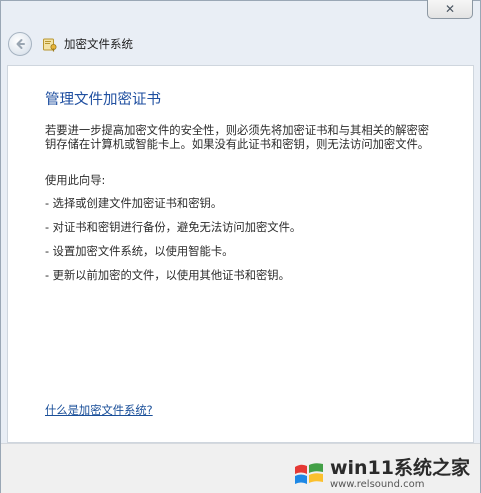 The image size is (481, 493). What do you see at coordinates (377, 484) in the screenshot?
I see `watermark-url: www.relsound.com` at bounding box center [377, 484].